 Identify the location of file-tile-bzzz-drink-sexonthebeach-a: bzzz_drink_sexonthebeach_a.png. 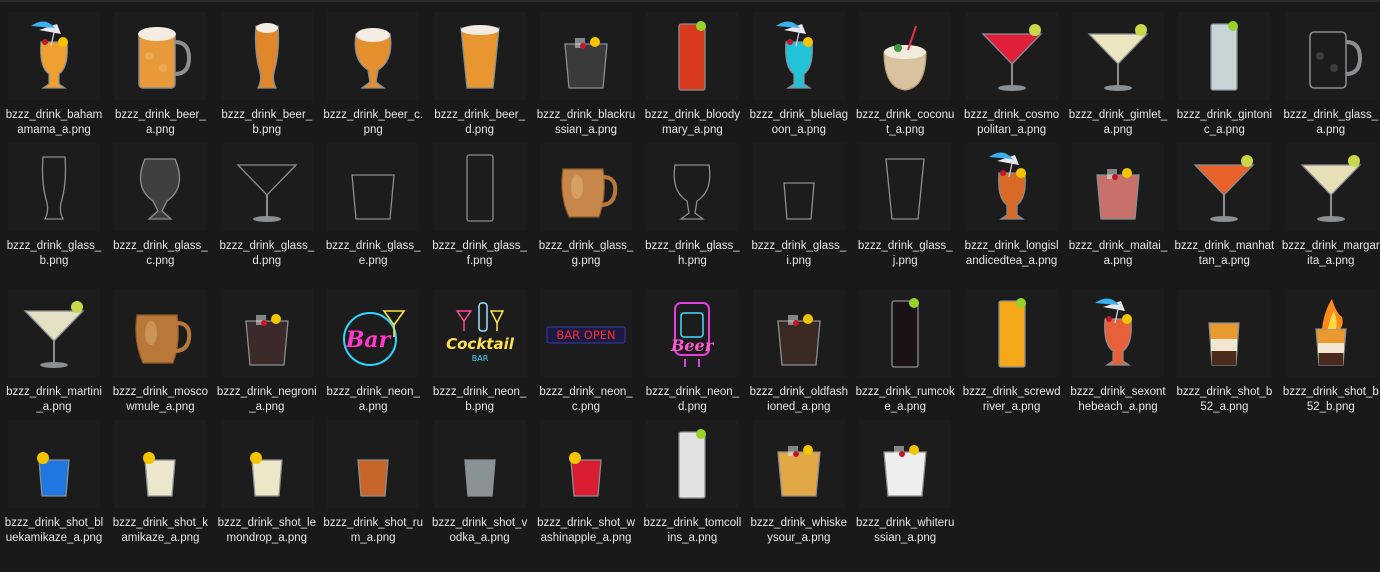
(1118, 352).